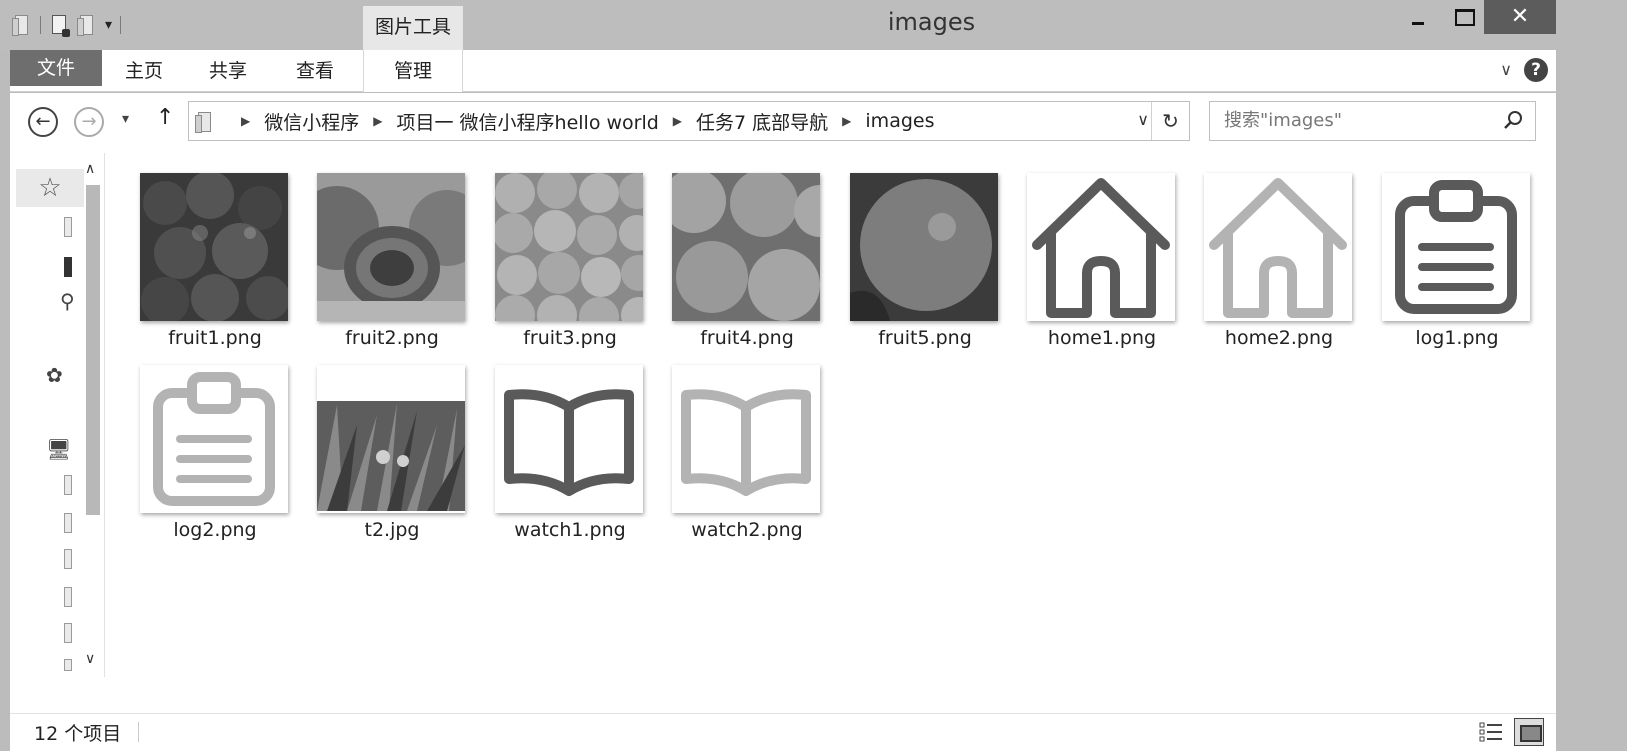  What do you see at coordinates (1536, 70) in the screenshot?
I see `help-icon: ?` at bounding box center [1536, 70].